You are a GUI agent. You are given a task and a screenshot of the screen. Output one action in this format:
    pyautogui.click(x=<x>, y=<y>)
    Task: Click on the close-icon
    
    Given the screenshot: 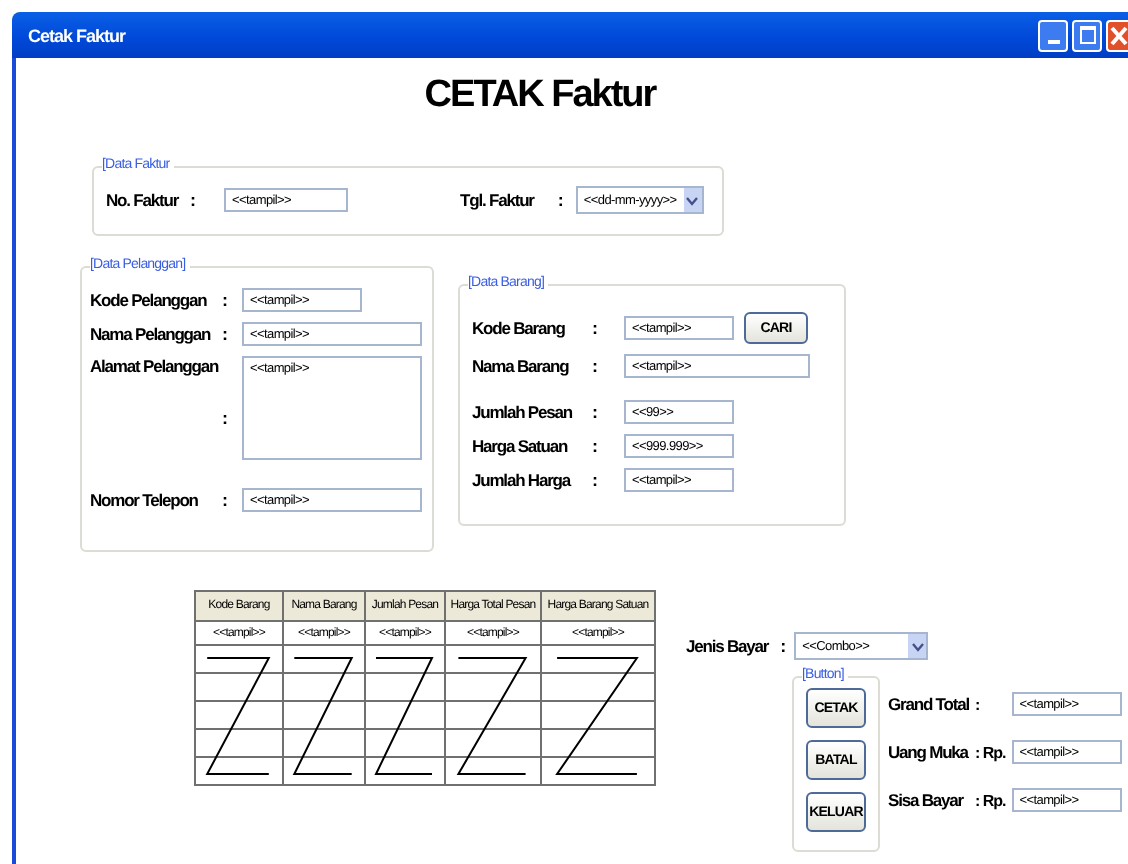 What is the action you would take?
    pyautogui.click(x=1117, y=35)
    